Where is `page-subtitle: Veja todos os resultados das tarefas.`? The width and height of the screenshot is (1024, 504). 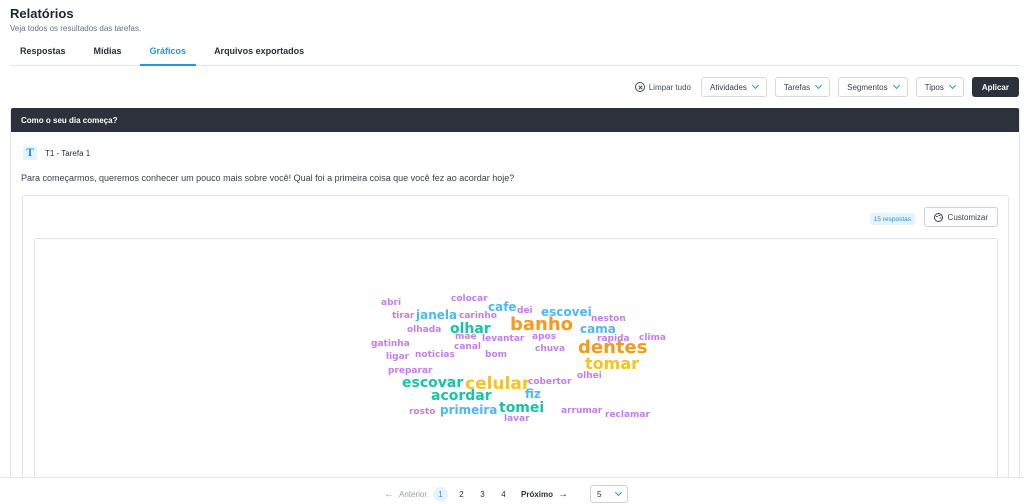 page-subtitle: Veja todos os resultados das tarefas. is located at coordinates (76, 28).